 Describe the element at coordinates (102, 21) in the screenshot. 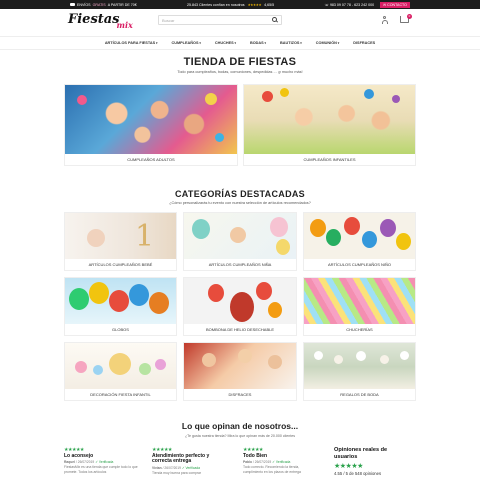

I see `logo: Fiestasmix` at that location.